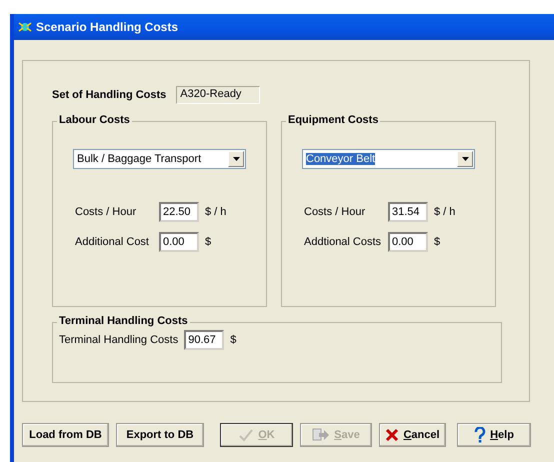 The height and width of the screenshot is (462, 554). I want to click on field-label: Addtional Costs, so click(343, 242).